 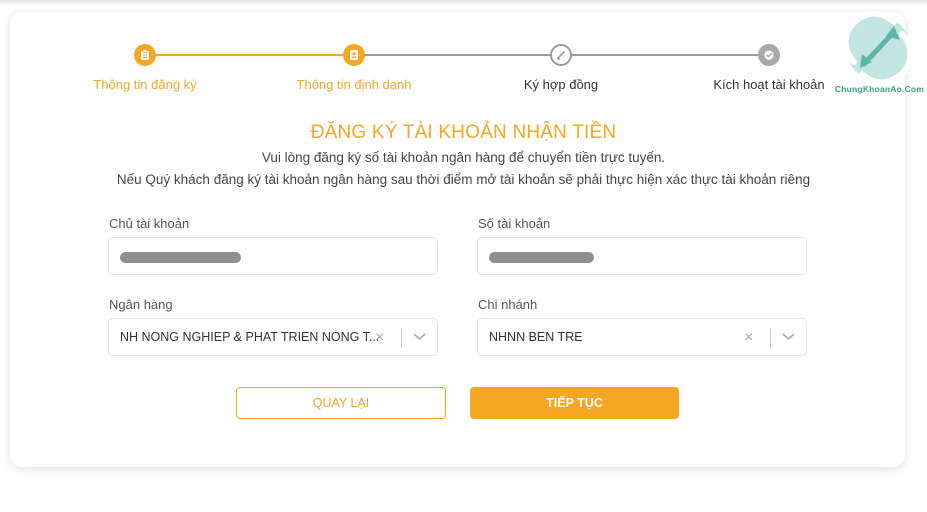 What do you see at coordinates (879, 89) in the screenshot?
I see `watermark-text: ChungKhoanAo.Com` at bounding box center [879, 89].